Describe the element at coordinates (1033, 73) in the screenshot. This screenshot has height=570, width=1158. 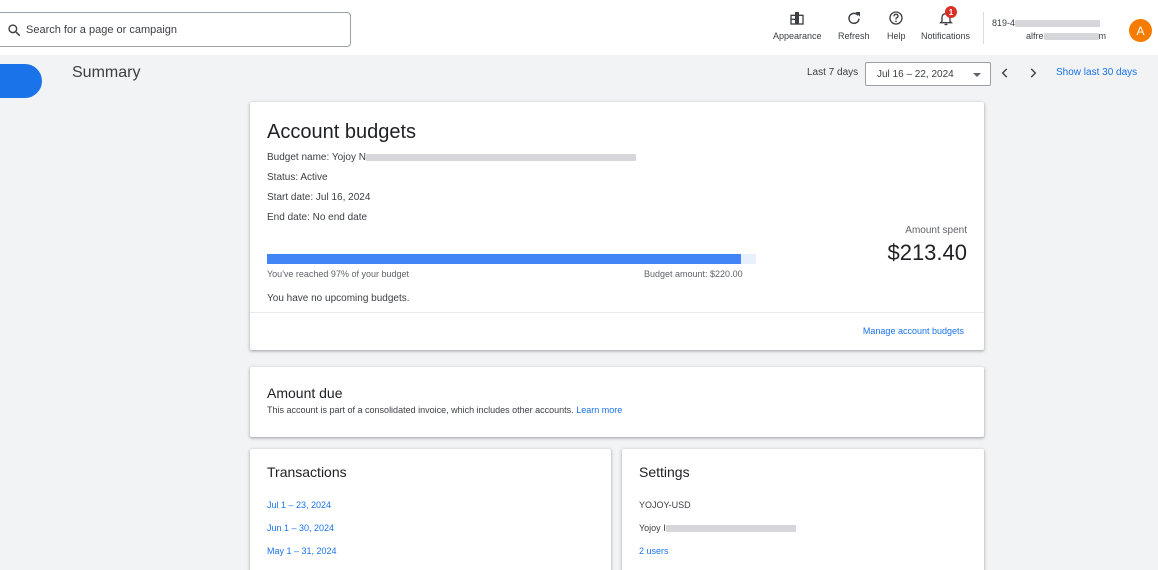
I see `chevron-right-icon` at that location.